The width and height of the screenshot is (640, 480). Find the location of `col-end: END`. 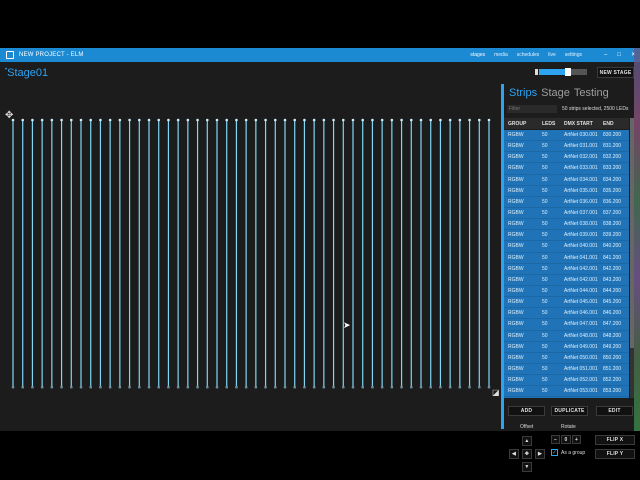

col-end: END is located at coordinates (614, 124).